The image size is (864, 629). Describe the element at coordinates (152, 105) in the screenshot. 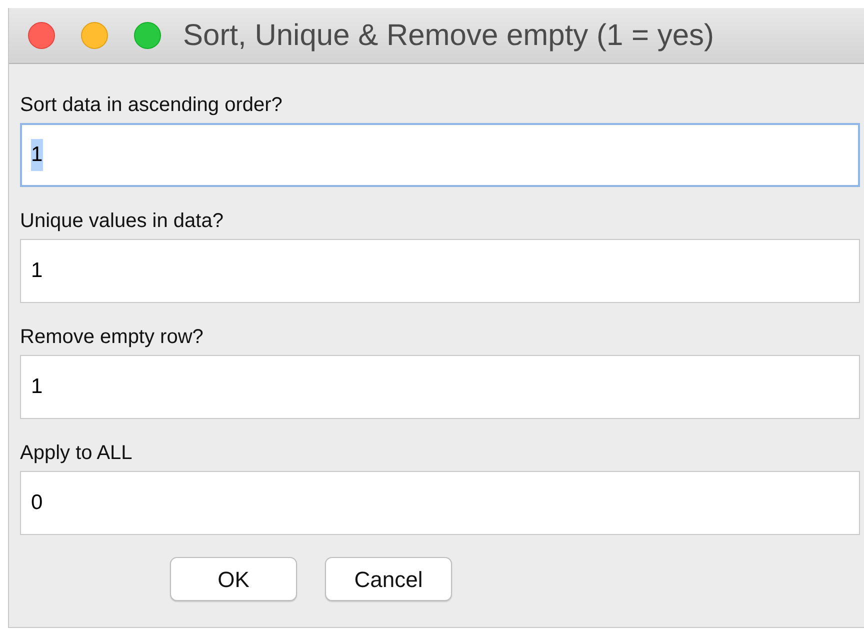

I see `field-label: Sort data in ascending order?` at that location.